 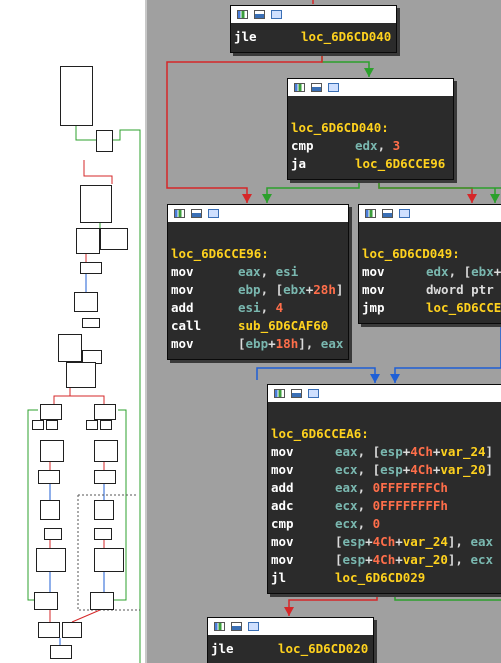 I want to click on asm-line: jle loc_6D6CD020, so click(x=292, y=649).